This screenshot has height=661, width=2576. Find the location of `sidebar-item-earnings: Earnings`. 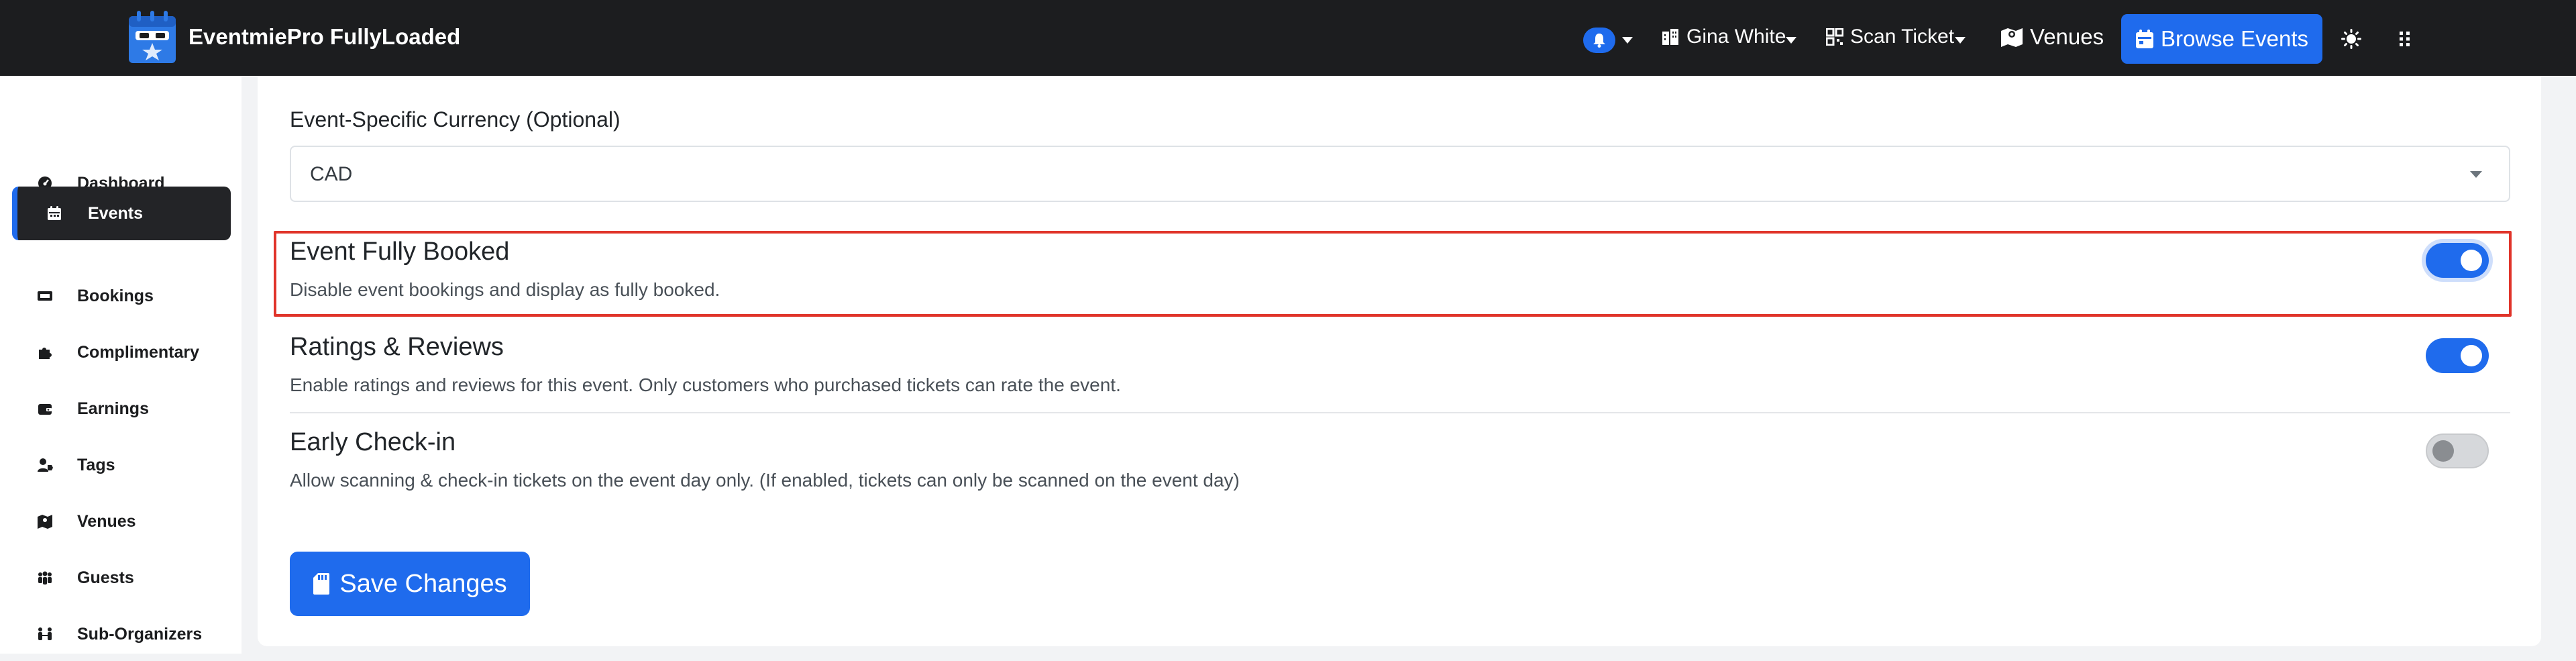

sidebar-item-earnings: Earnings is located at coordinates (121, 409).